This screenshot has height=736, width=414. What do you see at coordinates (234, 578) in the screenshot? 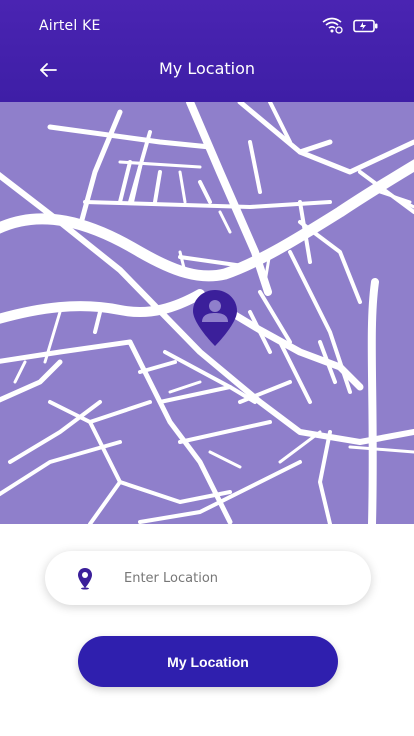
I see `location-input` at bounding box center [234, 578].